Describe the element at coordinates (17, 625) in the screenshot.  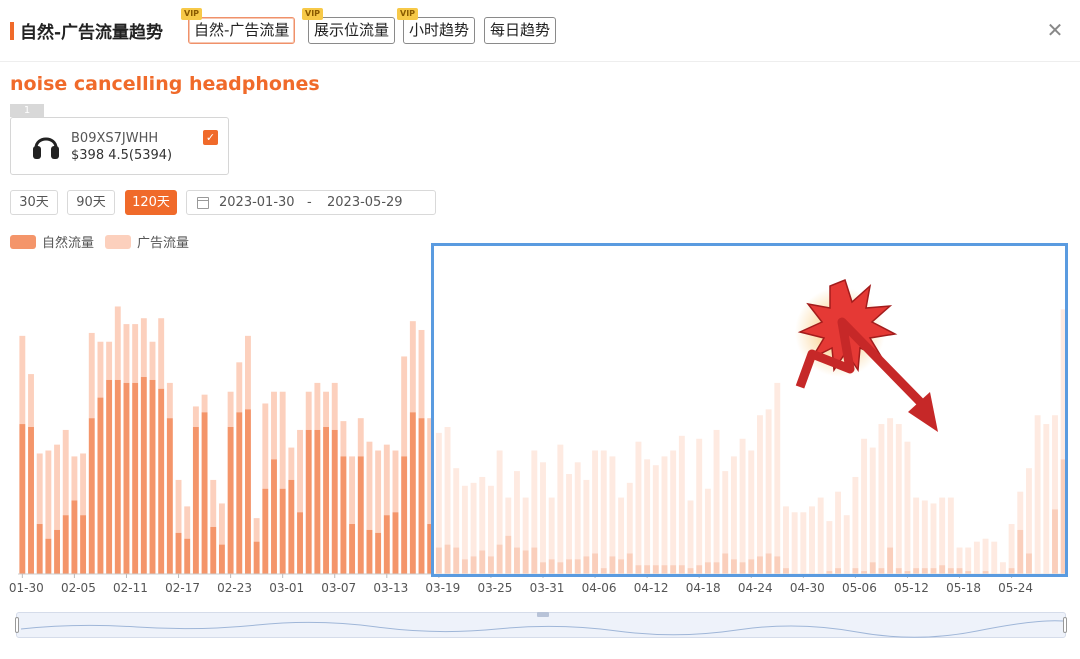
I see `slider-handle-left` at that location.